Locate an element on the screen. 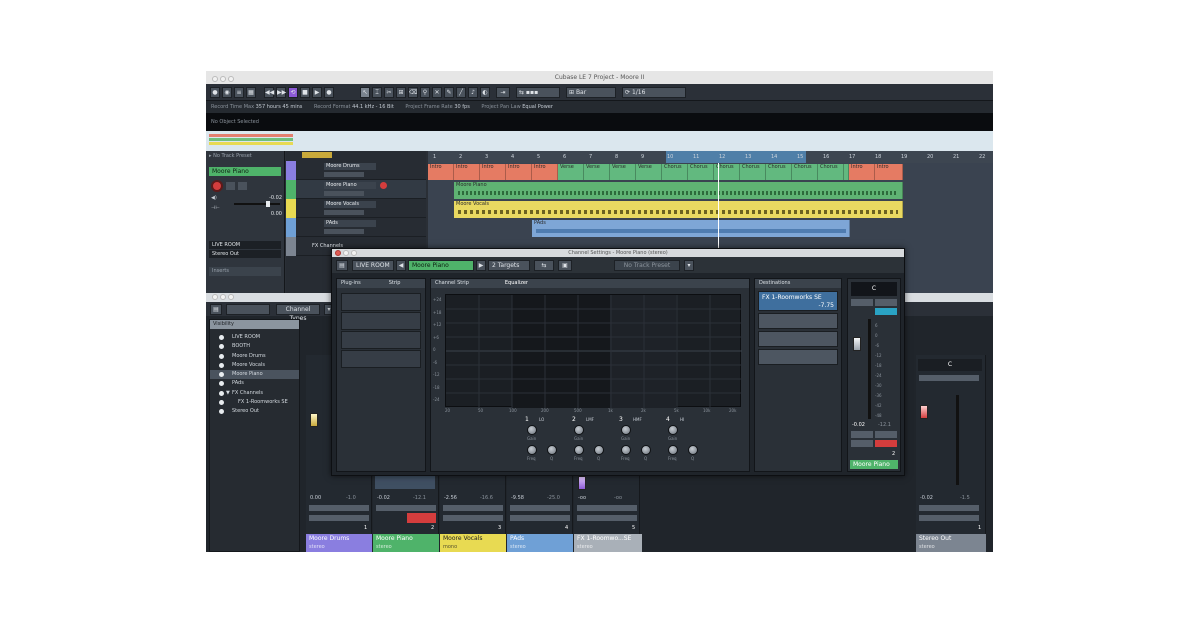  record-enable-button is located at coordinates (217, 186).